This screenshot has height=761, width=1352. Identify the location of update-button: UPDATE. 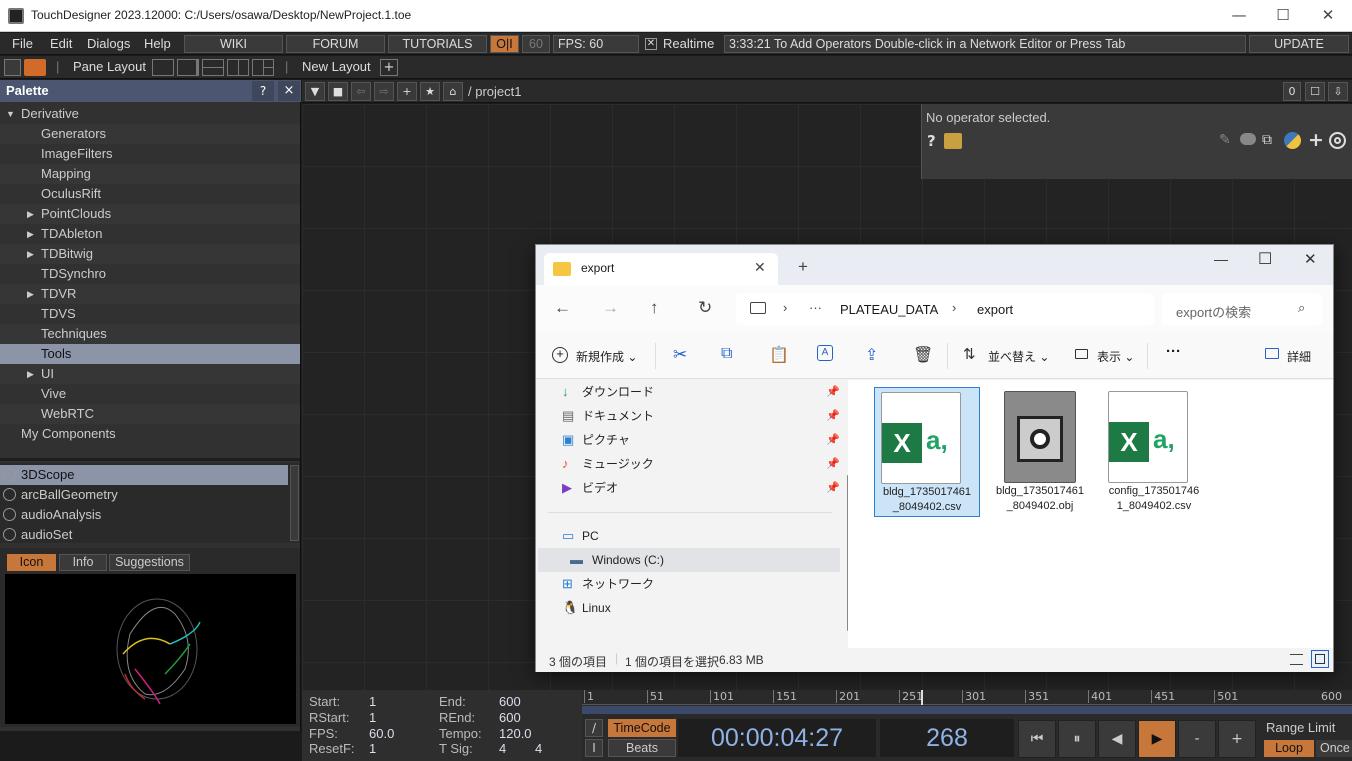
(1299, 44).